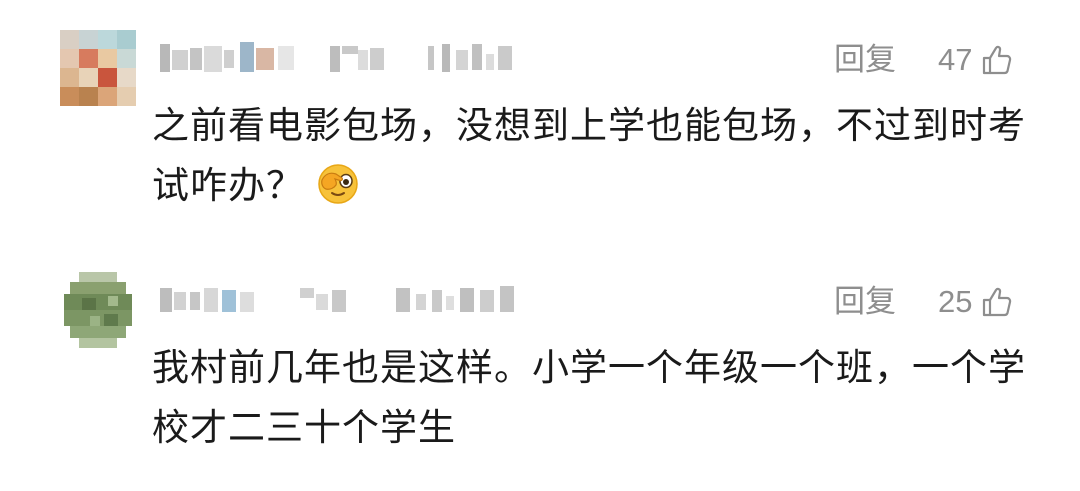 This screenshot has height=491, width=1080. What do you see at coordinates (589, 367) in the screenshot?
I see `comment-text-line: 我村前几年也是这样。小学一个年级一个班，一个学` at bounding box center [589, 367].